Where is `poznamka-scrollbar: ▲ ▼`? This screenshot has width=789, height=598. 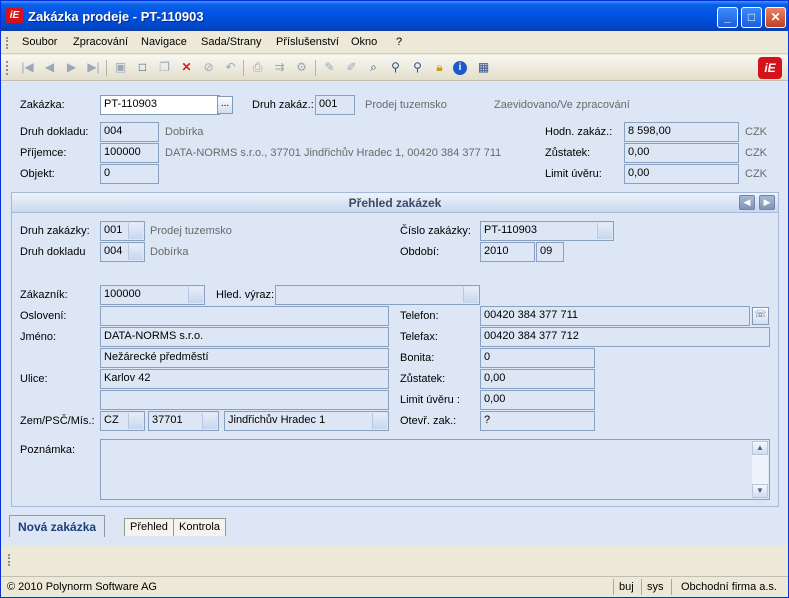
poznamka-scrollbar: ▲ ▼ is located at coordinates (760, 469).